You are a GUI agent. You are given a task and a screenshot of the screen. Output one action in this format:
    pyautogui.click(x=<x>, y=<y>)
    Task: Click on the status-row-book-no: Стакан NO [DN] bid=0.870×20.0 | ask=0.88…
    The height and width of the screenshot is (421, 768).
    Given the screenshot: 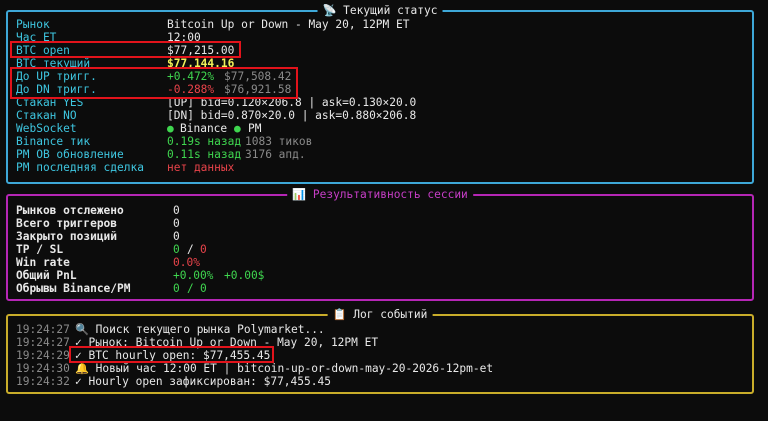 What is the action you would take?
    pyautogui.click(x=380, y=115)
    